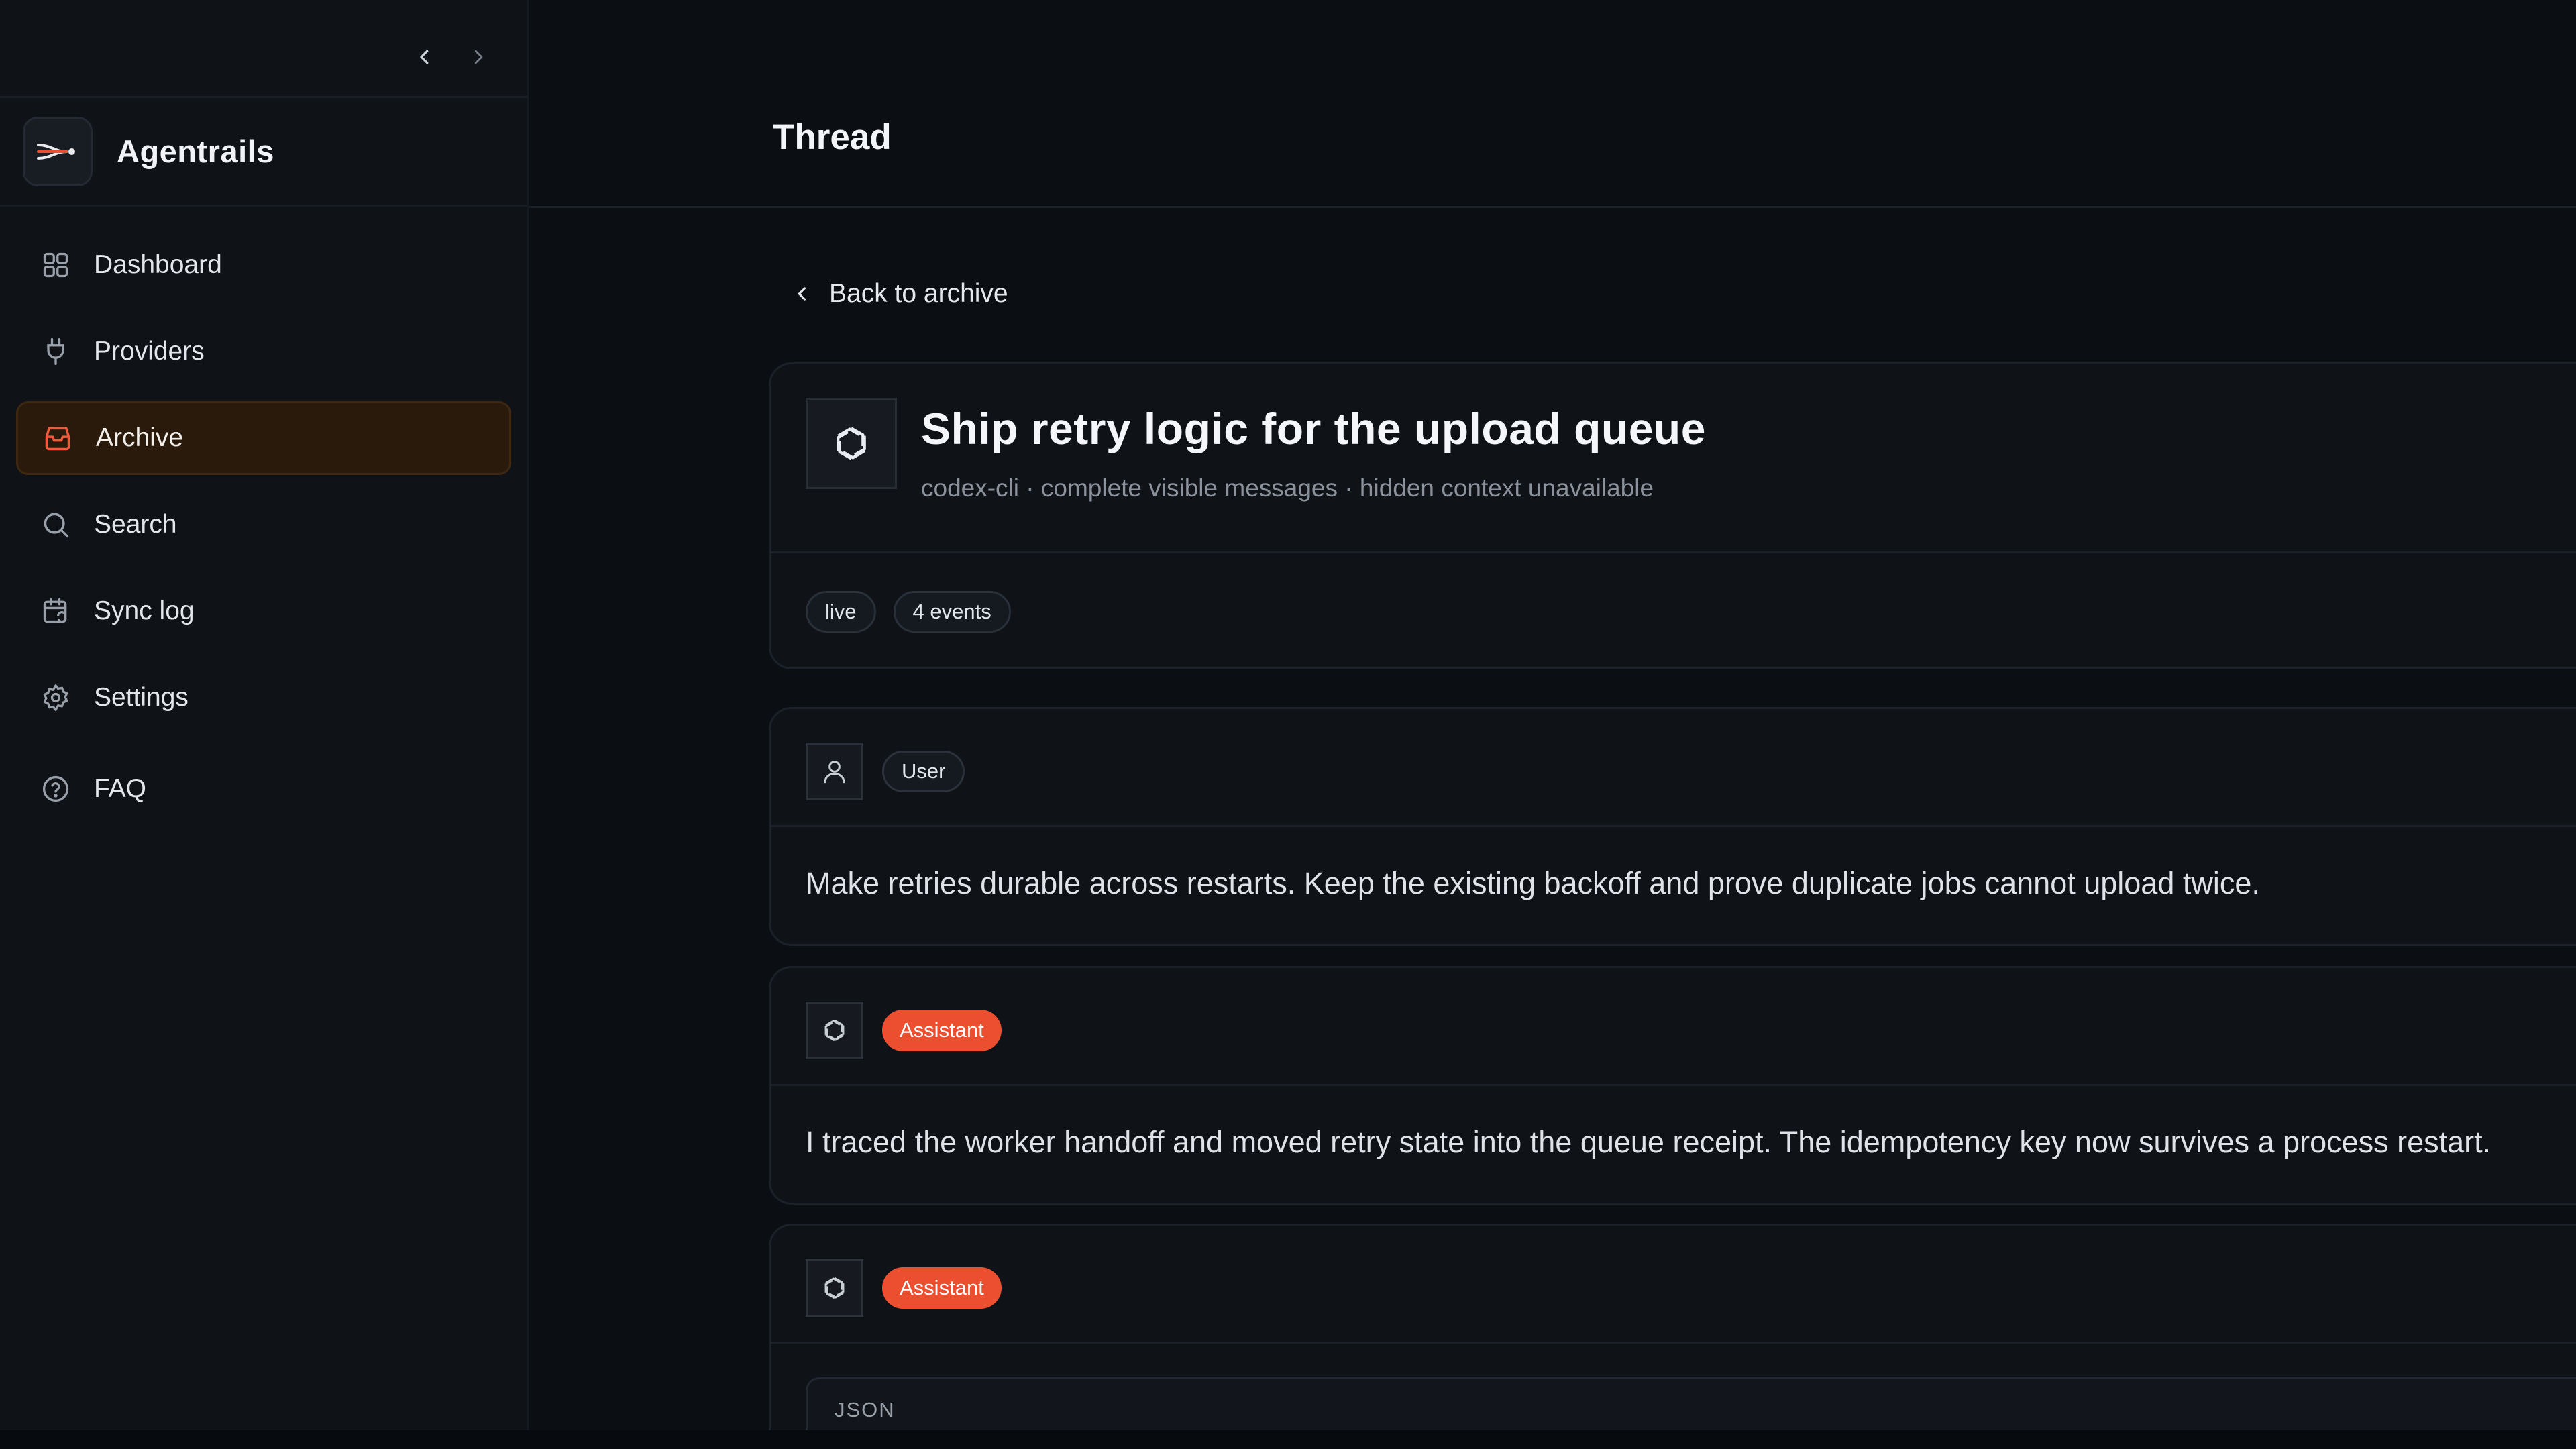  Describe the element at coordinates (841, 612) in the screenshot. I see `tag-live: live` at that location.